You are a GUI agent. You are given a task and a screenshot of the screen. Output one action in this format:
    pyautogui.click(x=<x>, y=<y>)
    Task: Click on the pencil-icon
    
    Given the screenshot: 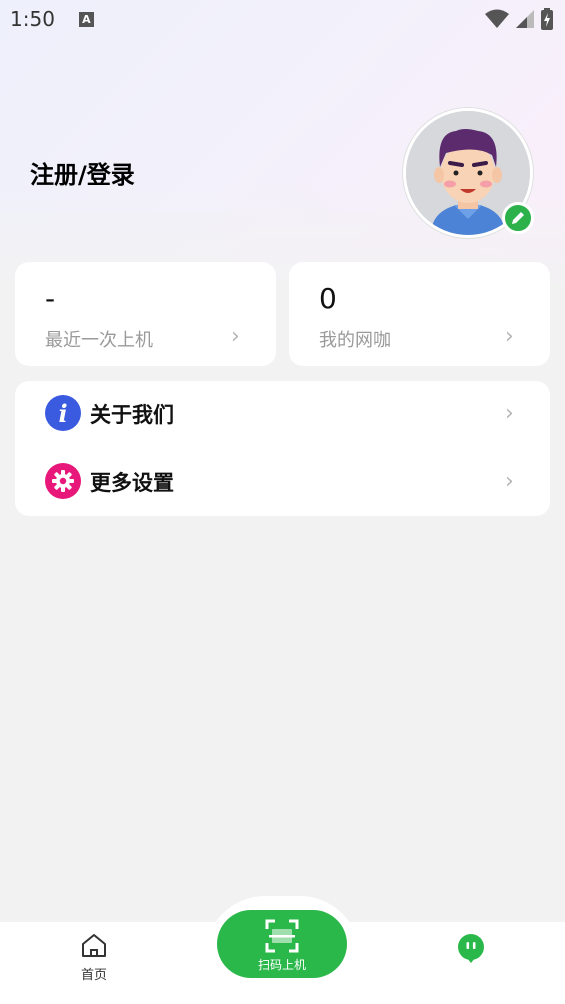 What is the action you would take?
    pyautogui.click(x=518, y=218)
    